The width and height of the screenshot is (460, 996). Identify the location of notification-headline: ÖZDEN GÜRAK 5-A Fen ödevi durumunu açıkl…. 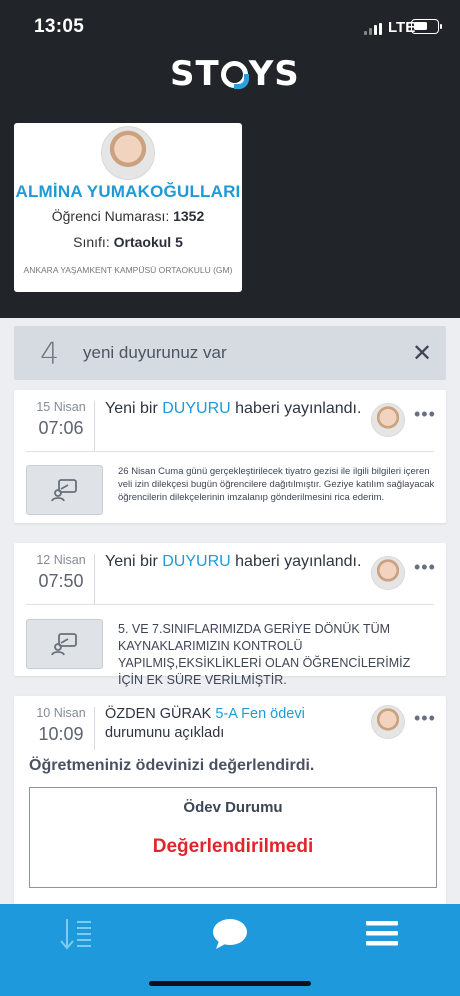
(205, 723).